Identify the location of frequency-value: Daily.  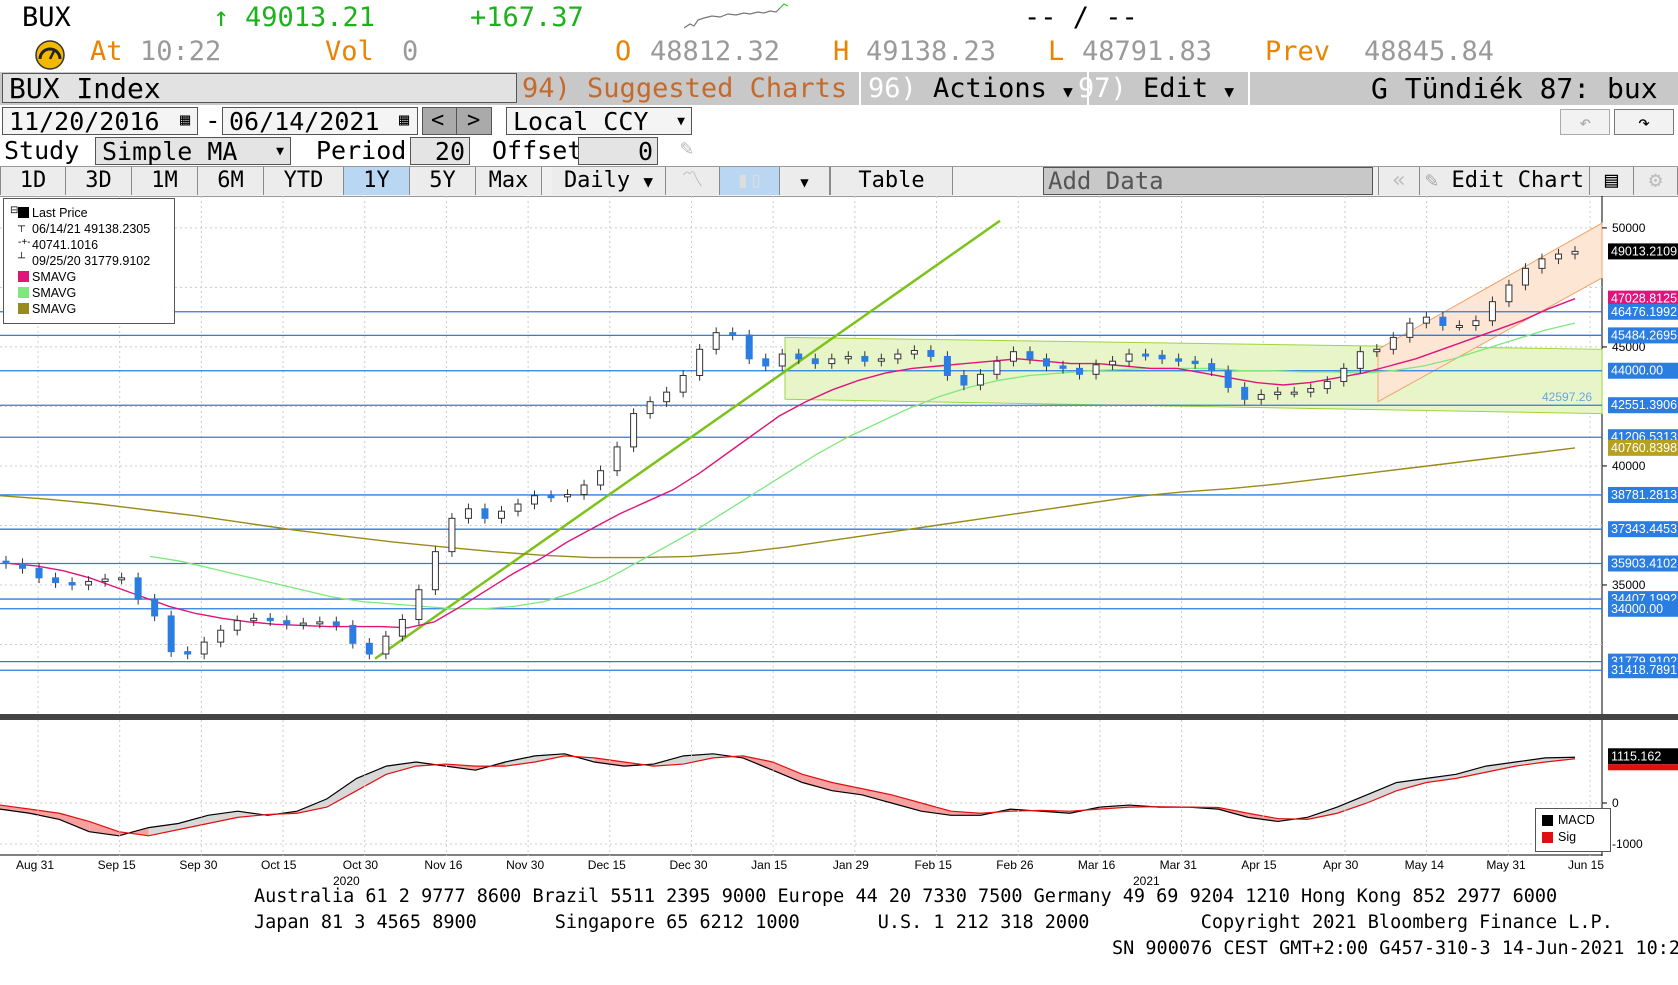
(597, 180).